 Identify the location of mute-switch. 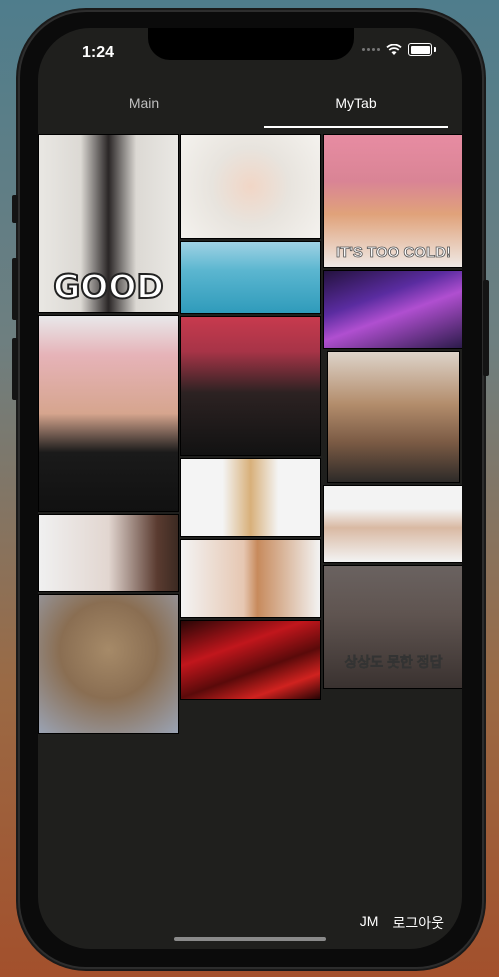
(15, 209).